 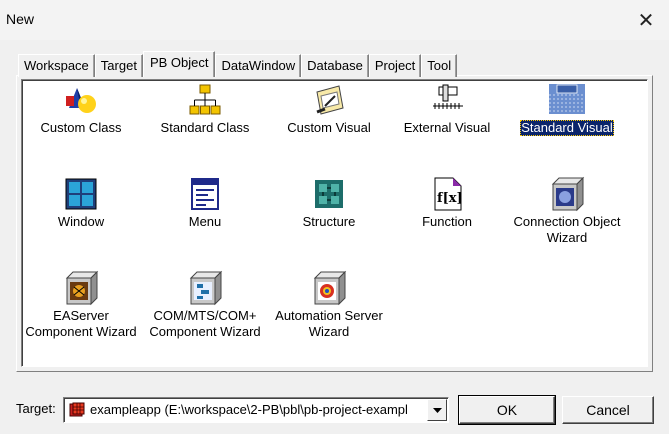 I want to click on list-item-menu: Menu, so click(x=205, y=203).